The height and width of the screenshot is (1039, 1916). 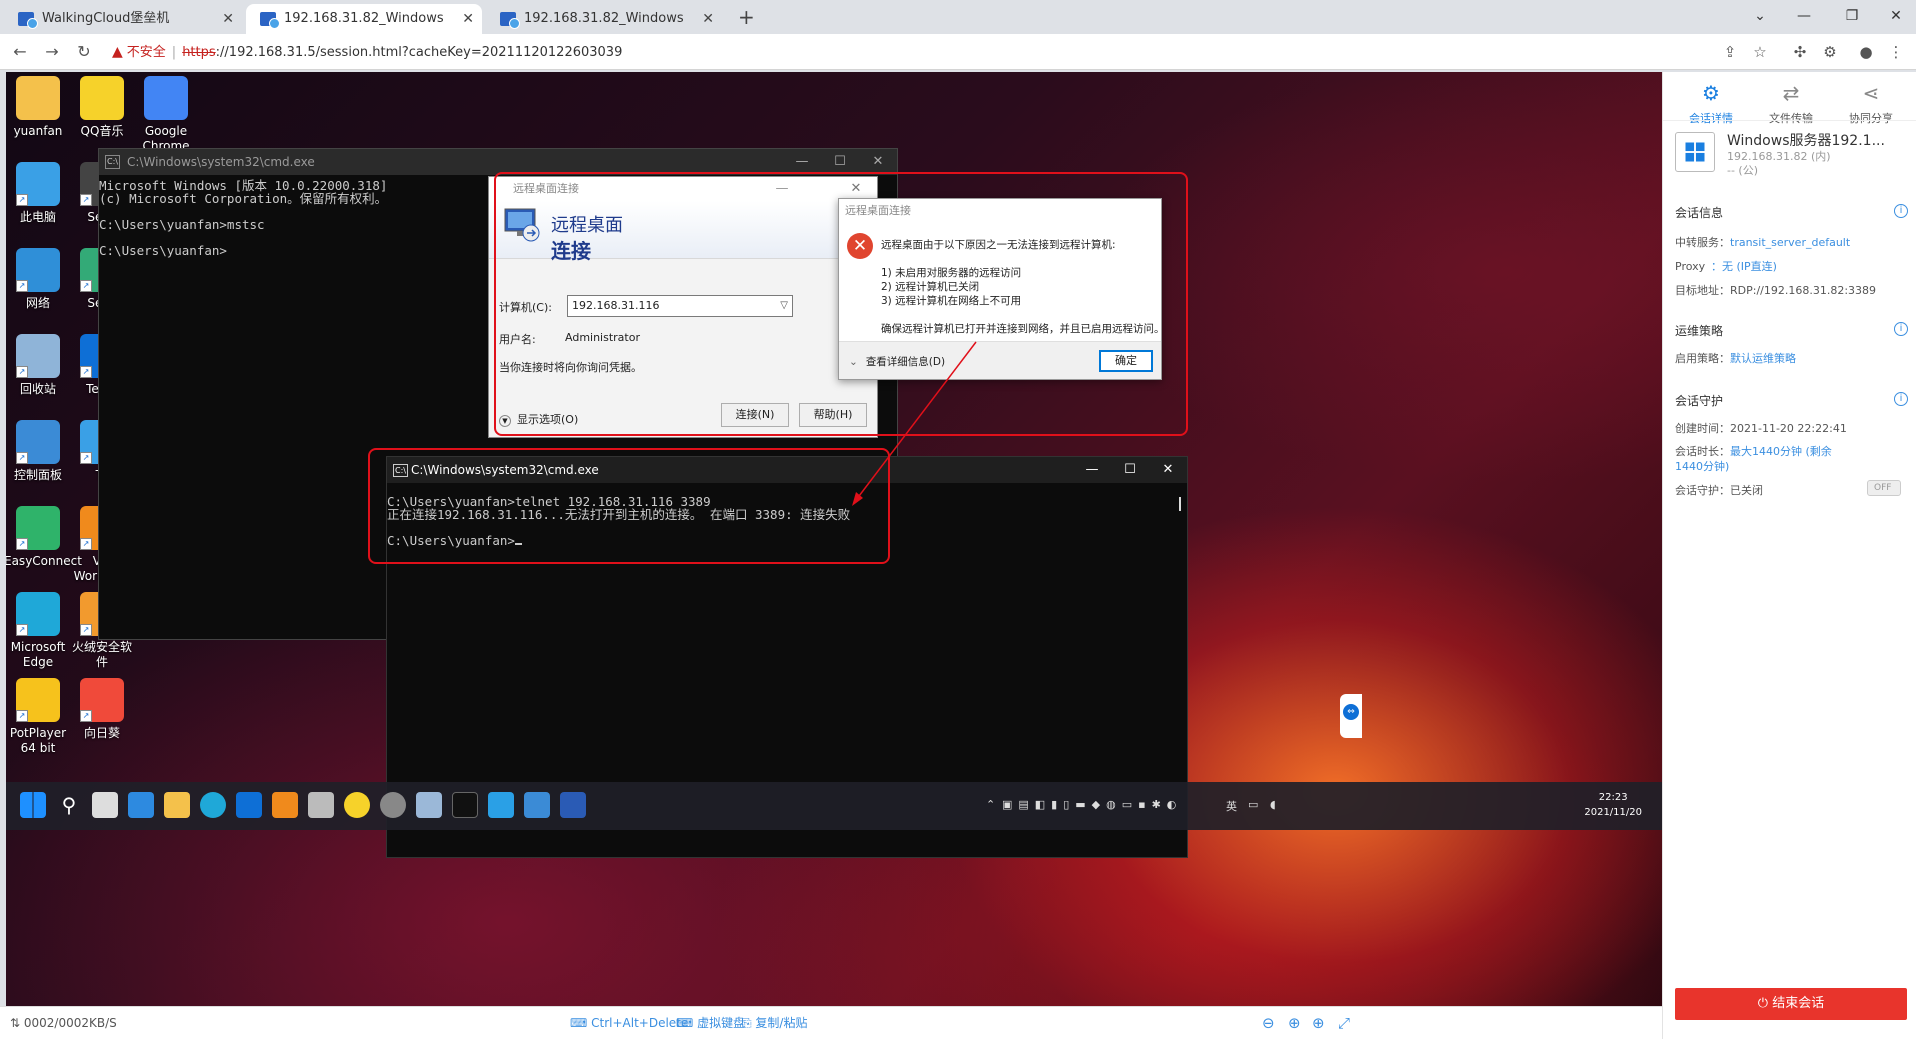 I want to click on guard-label: 会话守护：, so click(x=1702, y=490).